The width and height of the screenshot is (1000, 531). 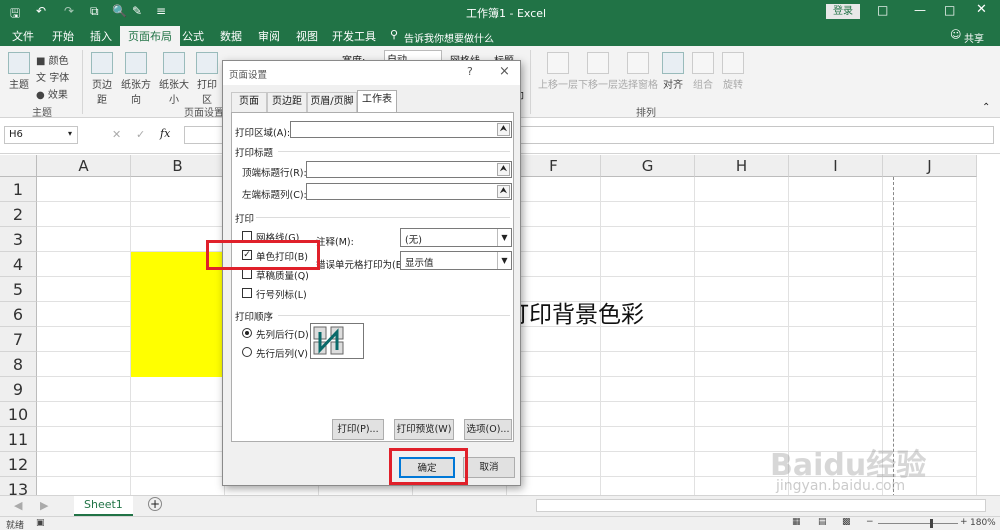 I want to click on tab-sheet: 工作表, so click(x=377, y=101).